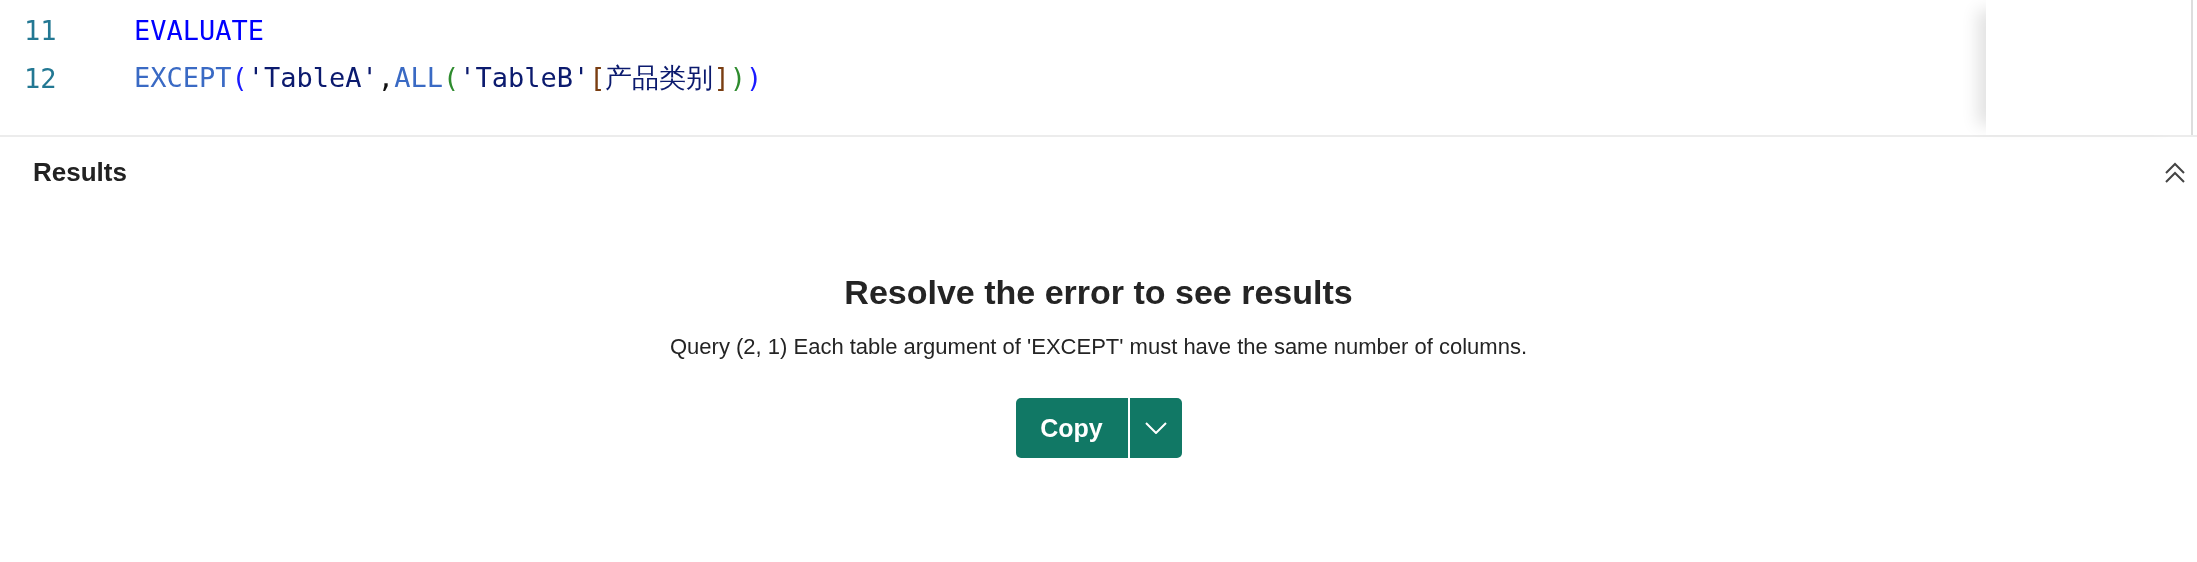 This screenshot has height=562, width=2197. Describe the element at coordinates (40, 78) in the screenshot. I see `line-number: 12` at that location.